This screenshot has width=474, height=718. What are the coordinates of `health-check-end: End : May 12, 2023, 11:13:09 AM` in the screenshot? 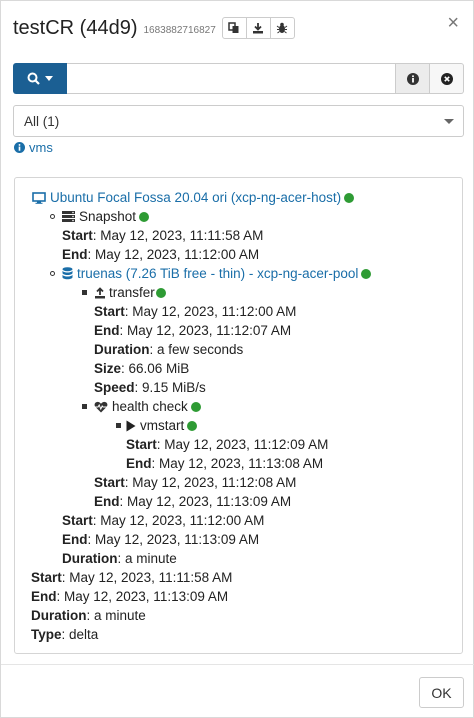 It's located at (192, 501).